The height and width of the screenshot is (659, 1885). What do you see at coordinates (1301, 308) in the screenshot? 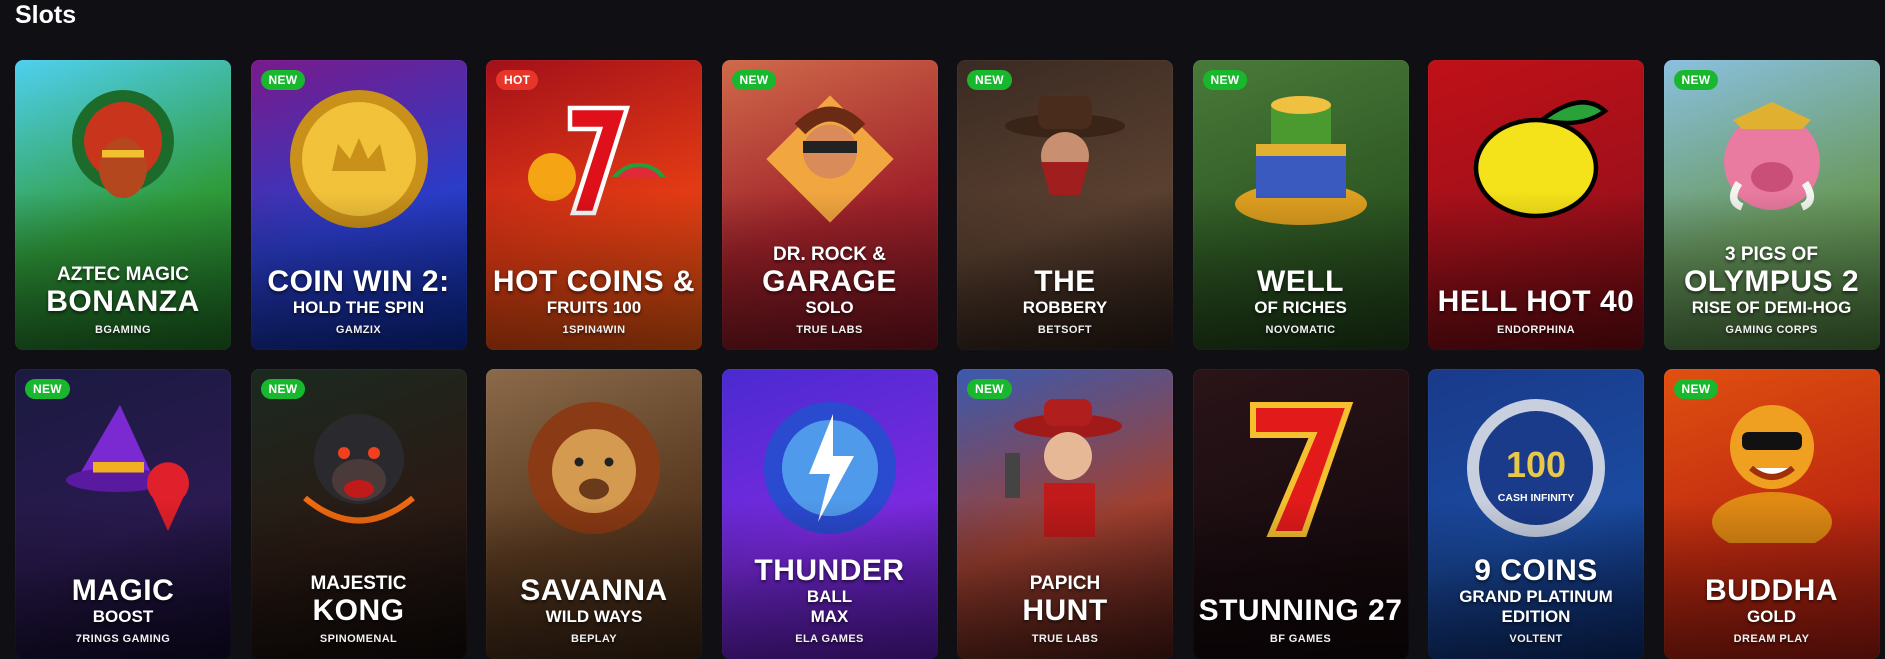
I see `game-title-line-3: of Riches` at bounding box center [1301, 308].